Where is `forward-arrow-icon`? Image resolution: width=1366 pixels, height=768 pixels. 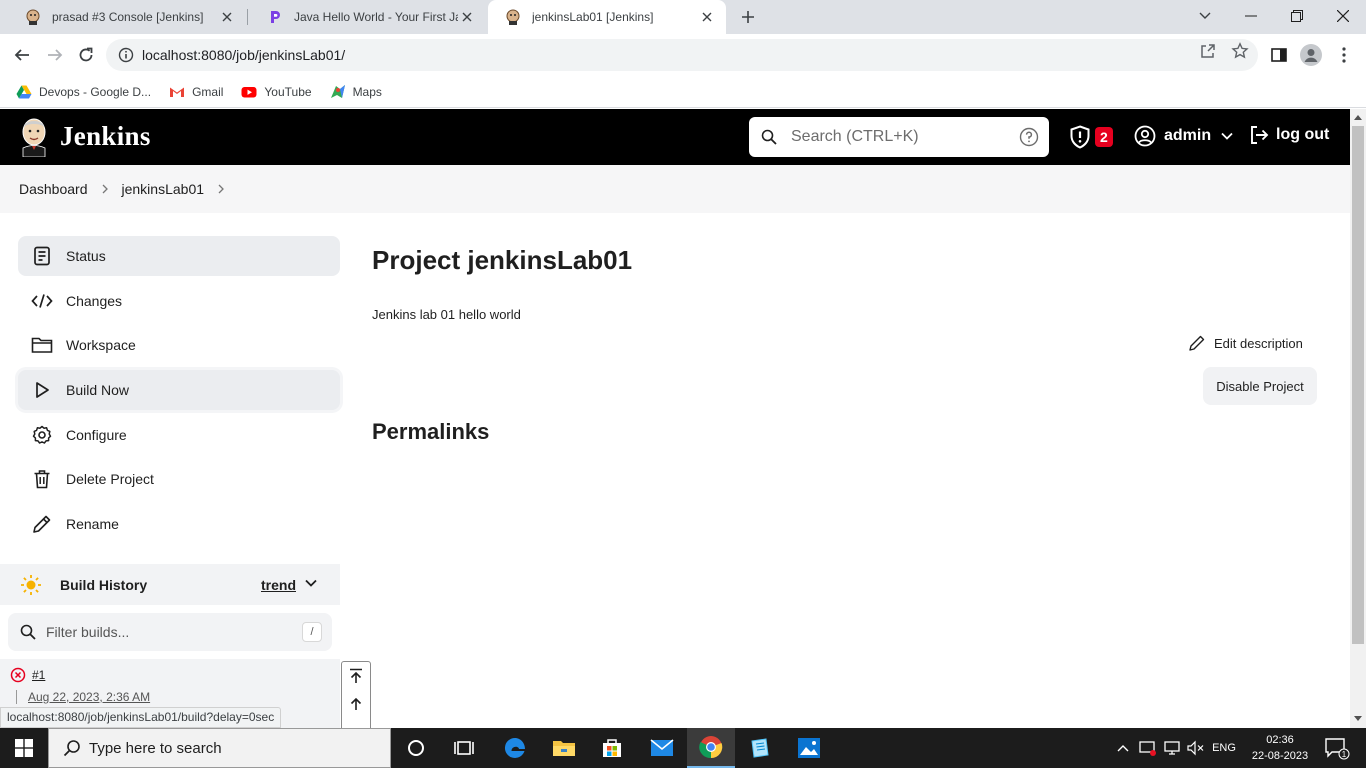
forward-arrow-icon is located at coordinates (55, 55).